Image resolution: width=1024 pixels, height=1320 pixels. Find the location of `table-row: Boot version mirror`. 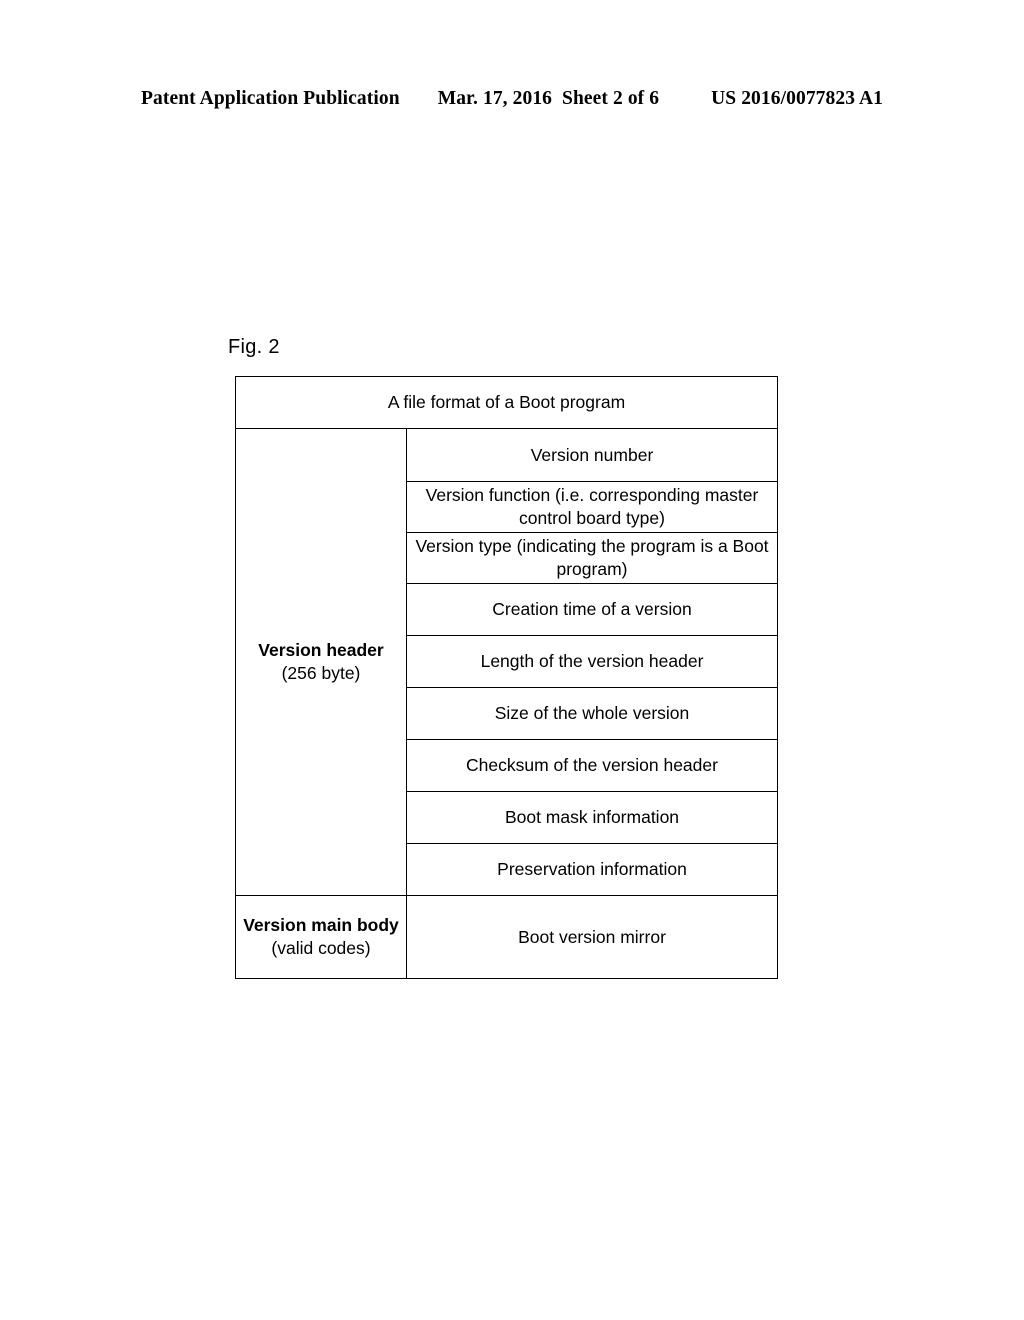

table-row: Boot version mirror is located at coordinates (592, 937).